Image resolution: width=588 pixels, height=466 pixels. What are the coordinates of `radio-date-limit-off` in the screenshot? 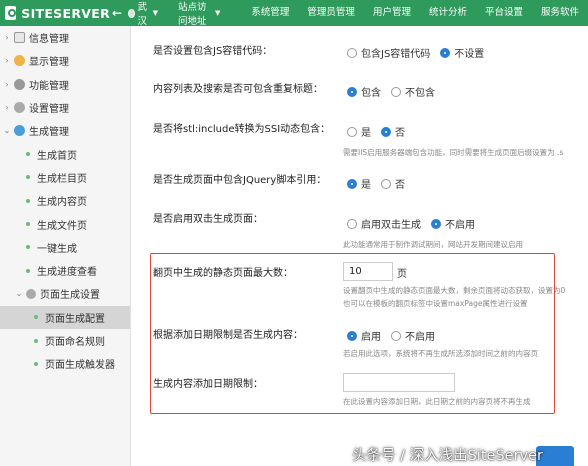 It's located at (396, 335).